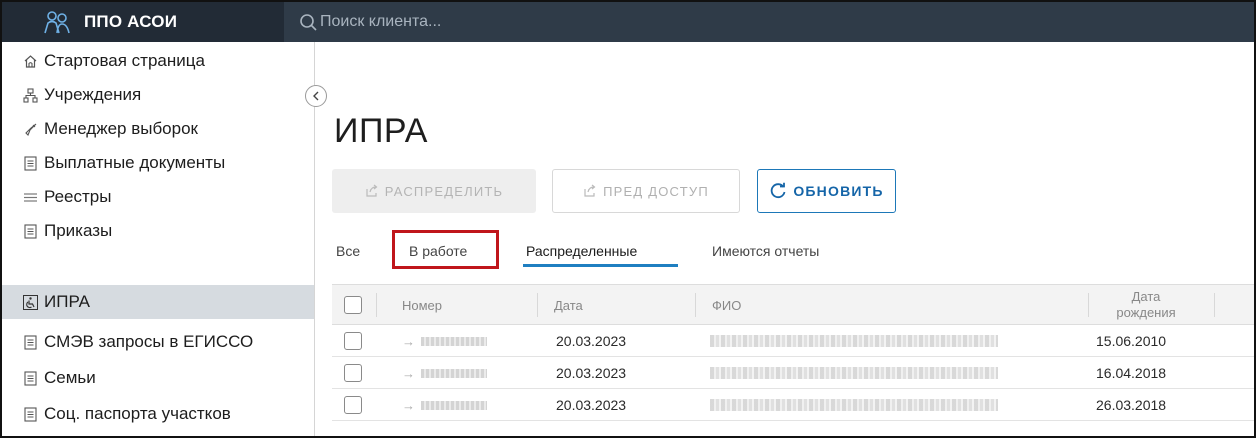 The height and width of the screenshot is (438, 1256). I want to click on sidebar-item-label: Стартовая страница, so click(124, 60).